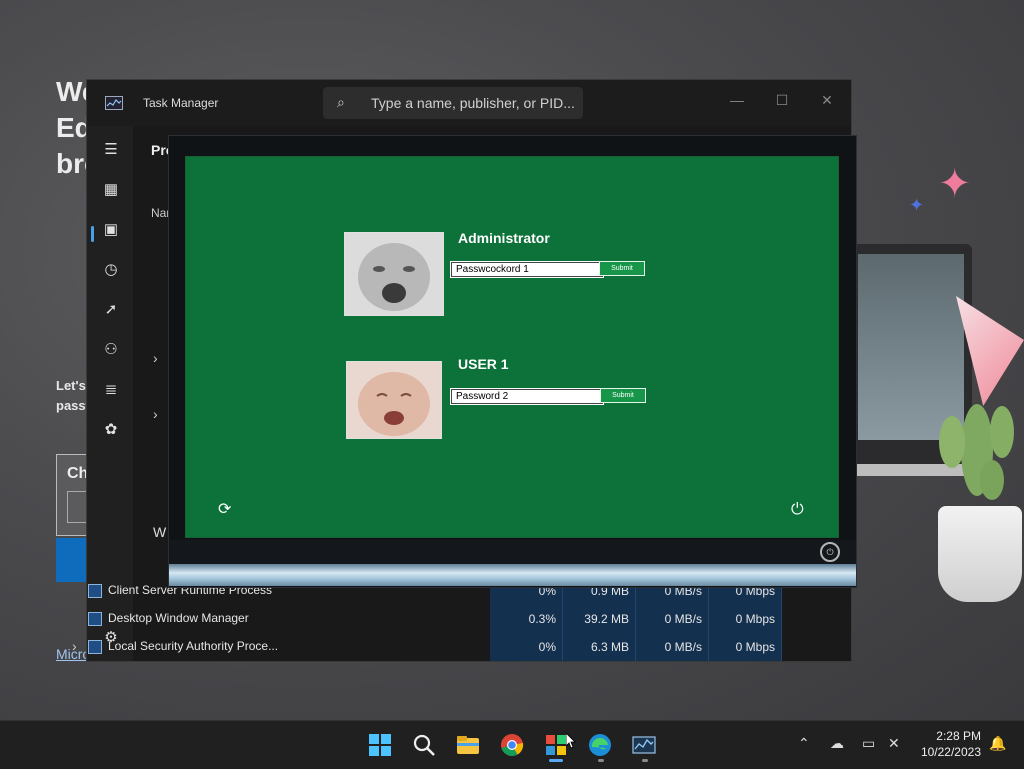 This screenshot has width=1024, height=769. I want to click on search-icon, so click(424, 745).